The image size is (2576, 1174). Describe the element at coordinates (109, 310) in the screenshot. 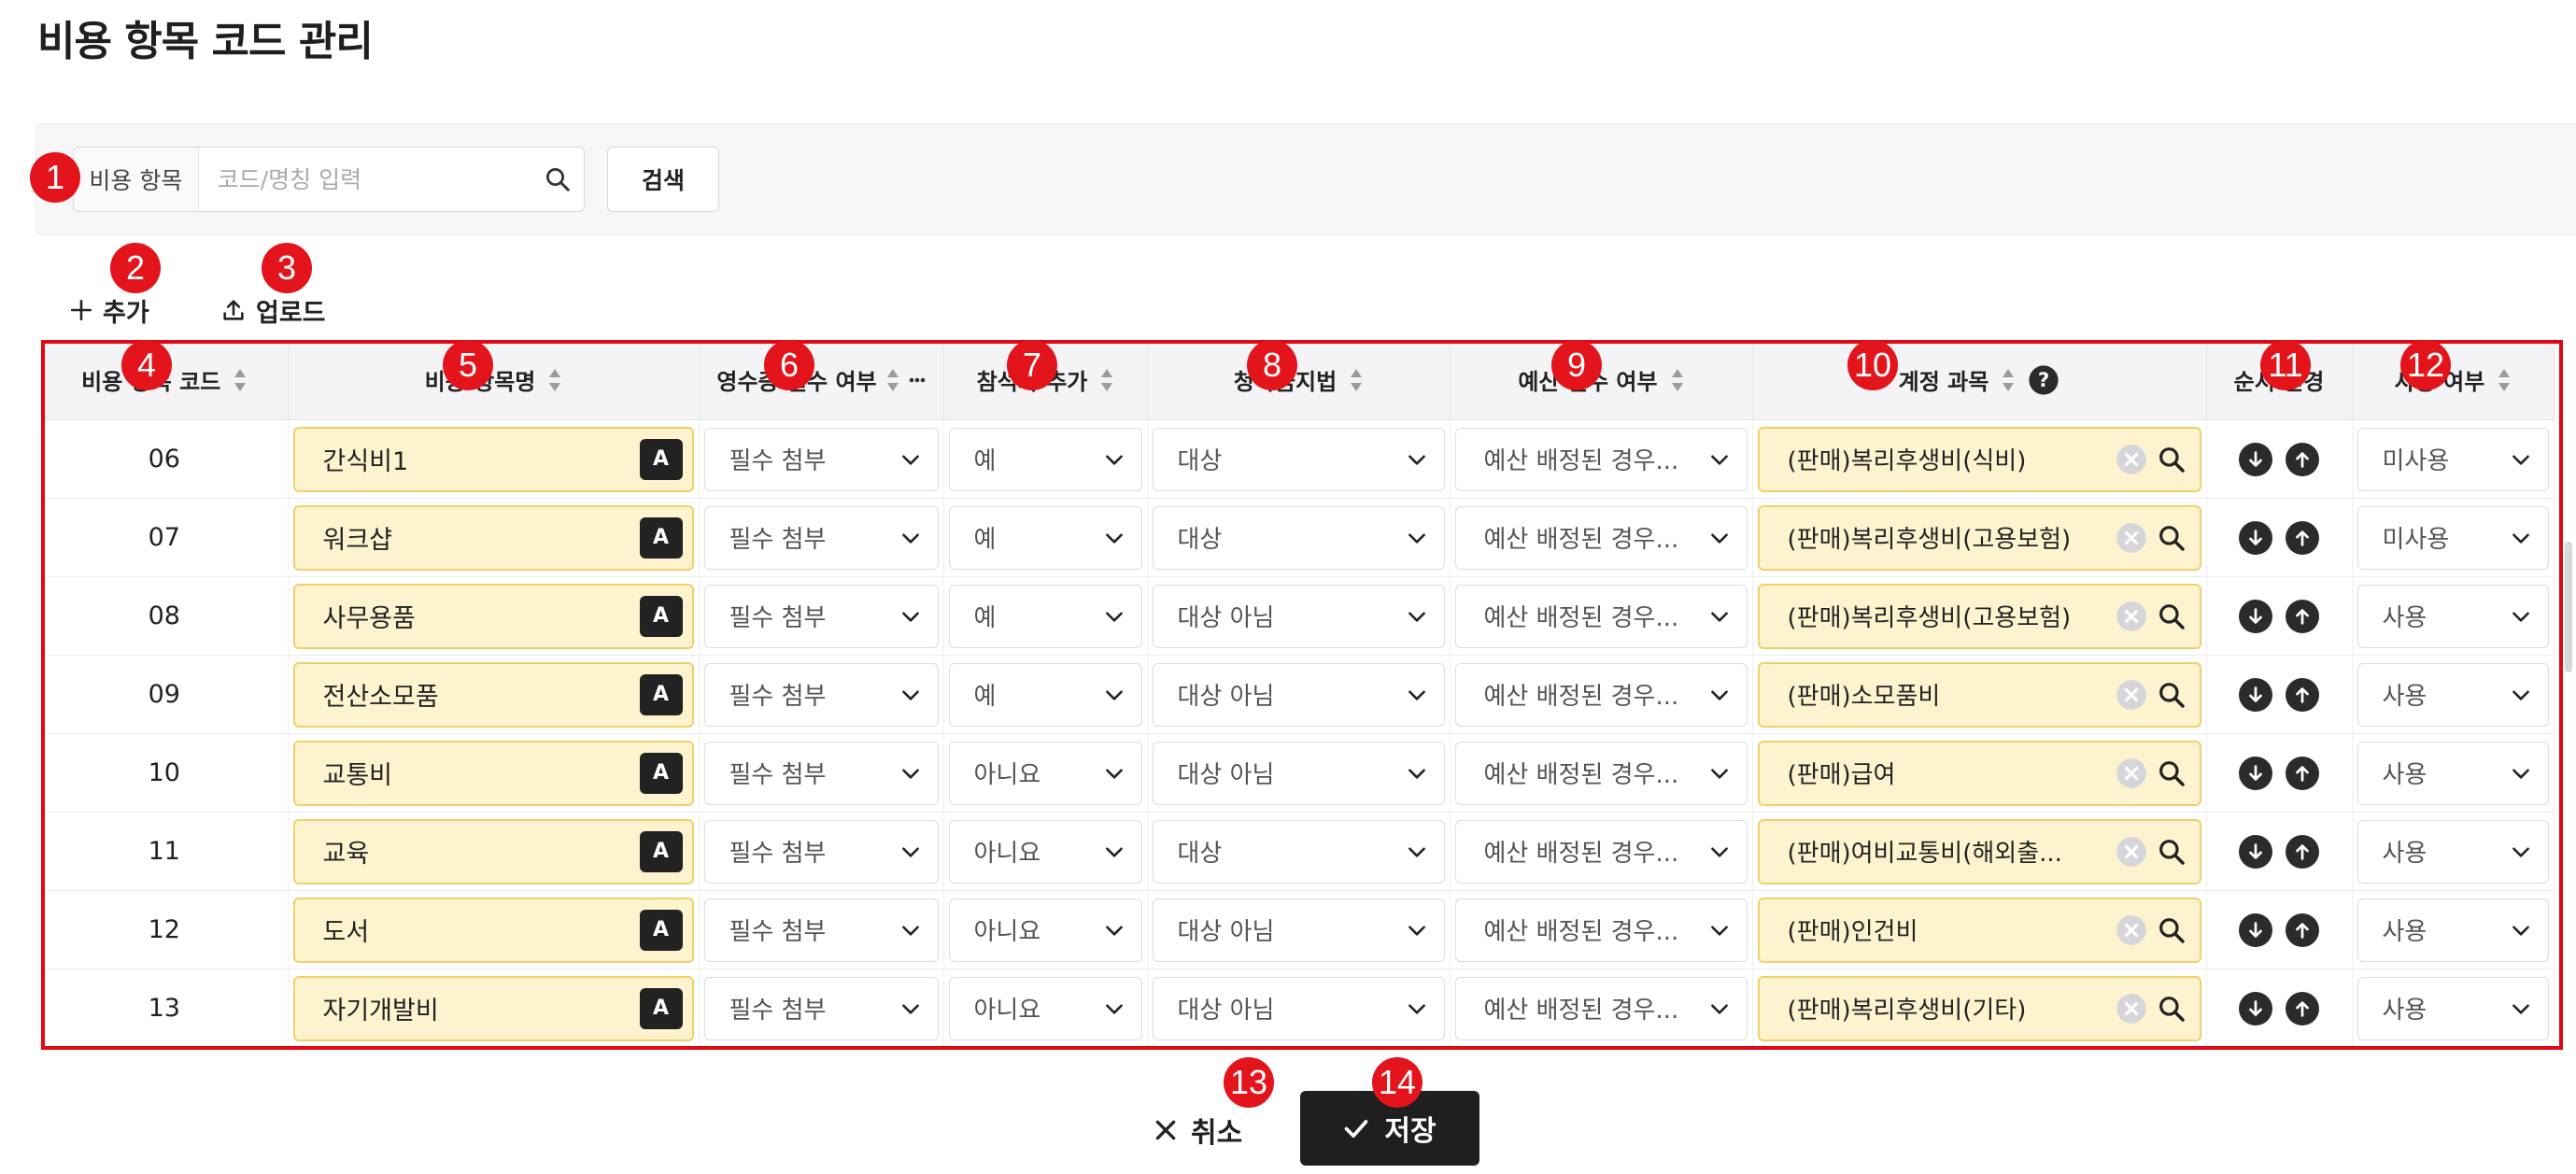

I see `add-button: 추가` at that location.